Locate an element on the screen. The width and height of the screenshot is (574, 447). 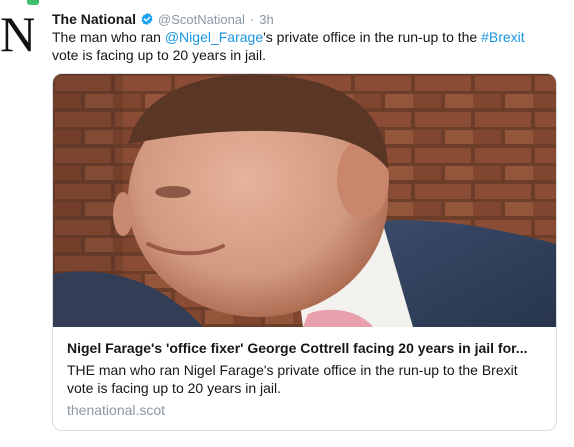
avatar: N is located at coordinates (17, 34).